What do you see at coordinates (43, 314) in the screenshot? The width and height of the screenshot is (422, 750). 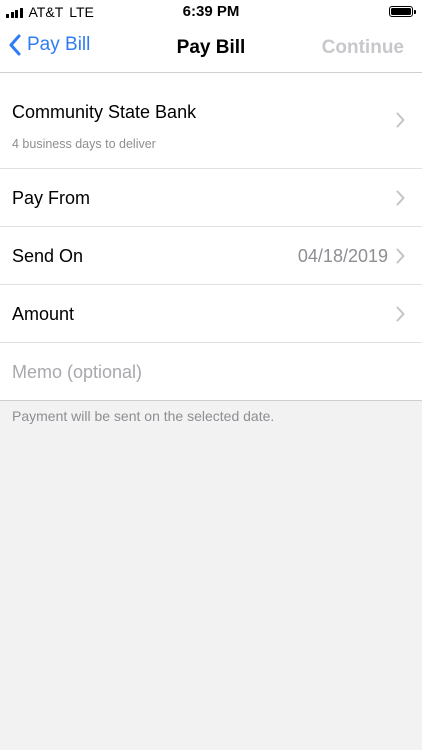 I see `amount-label: Amount` at bounding box center [43, 314].